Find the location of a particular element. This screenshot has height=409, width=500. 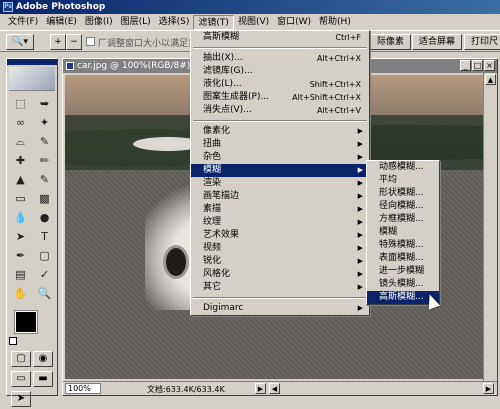

scroll-left-icon: ◀ is located at coordinates (274, 388).